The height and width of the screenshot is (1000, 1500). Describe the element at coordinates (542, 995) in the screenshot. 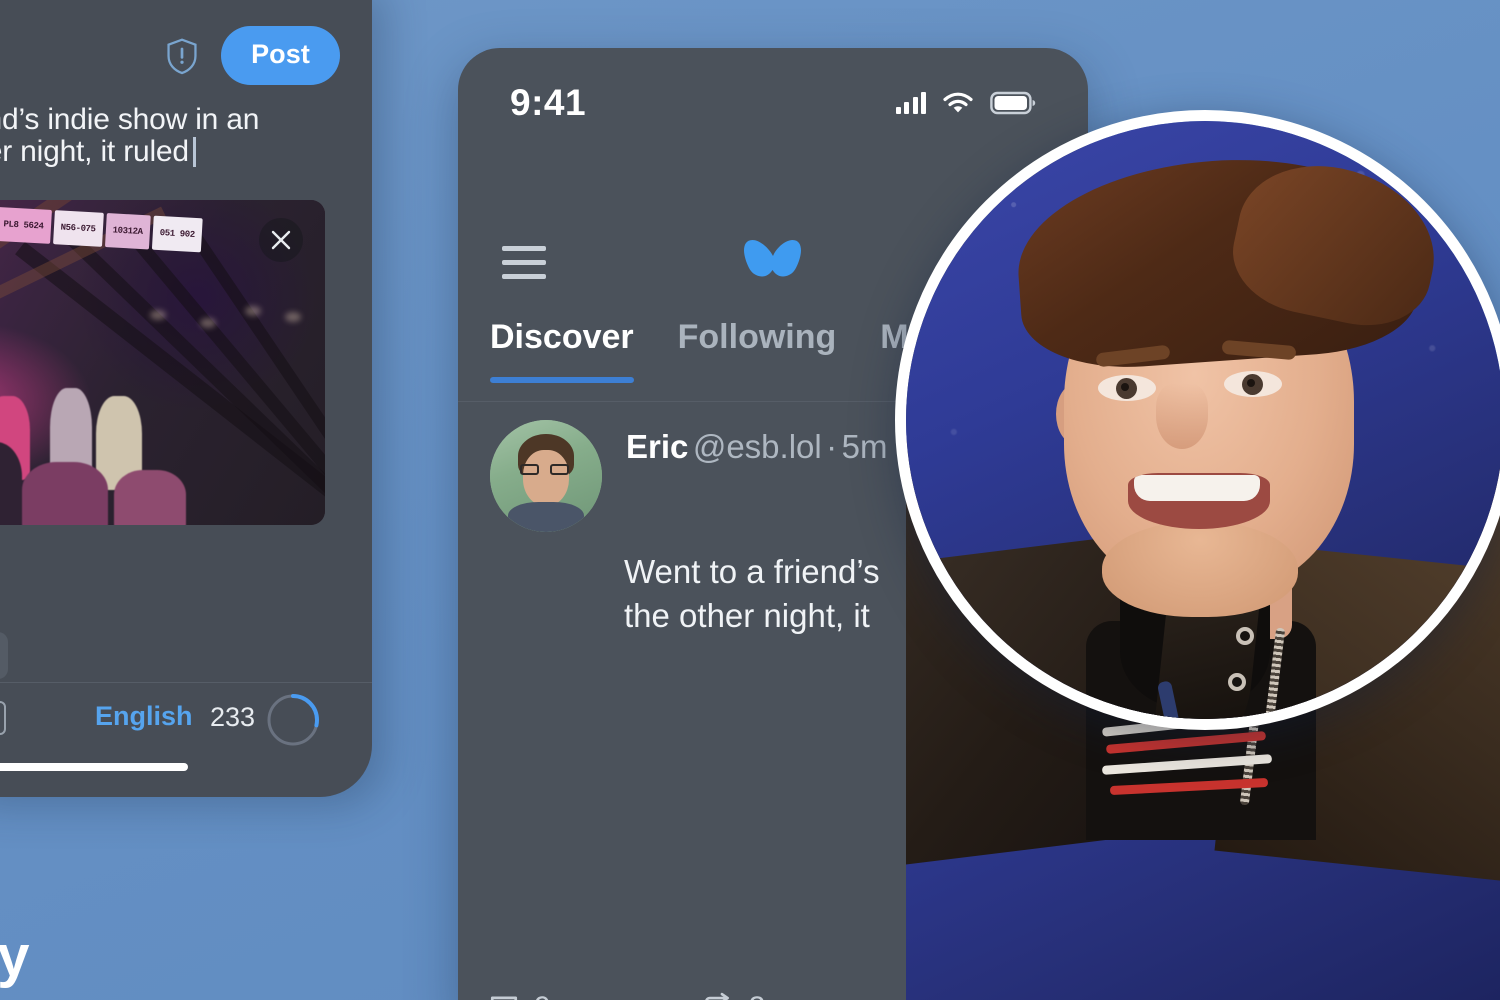

I see `reply-count: 9` at that location.